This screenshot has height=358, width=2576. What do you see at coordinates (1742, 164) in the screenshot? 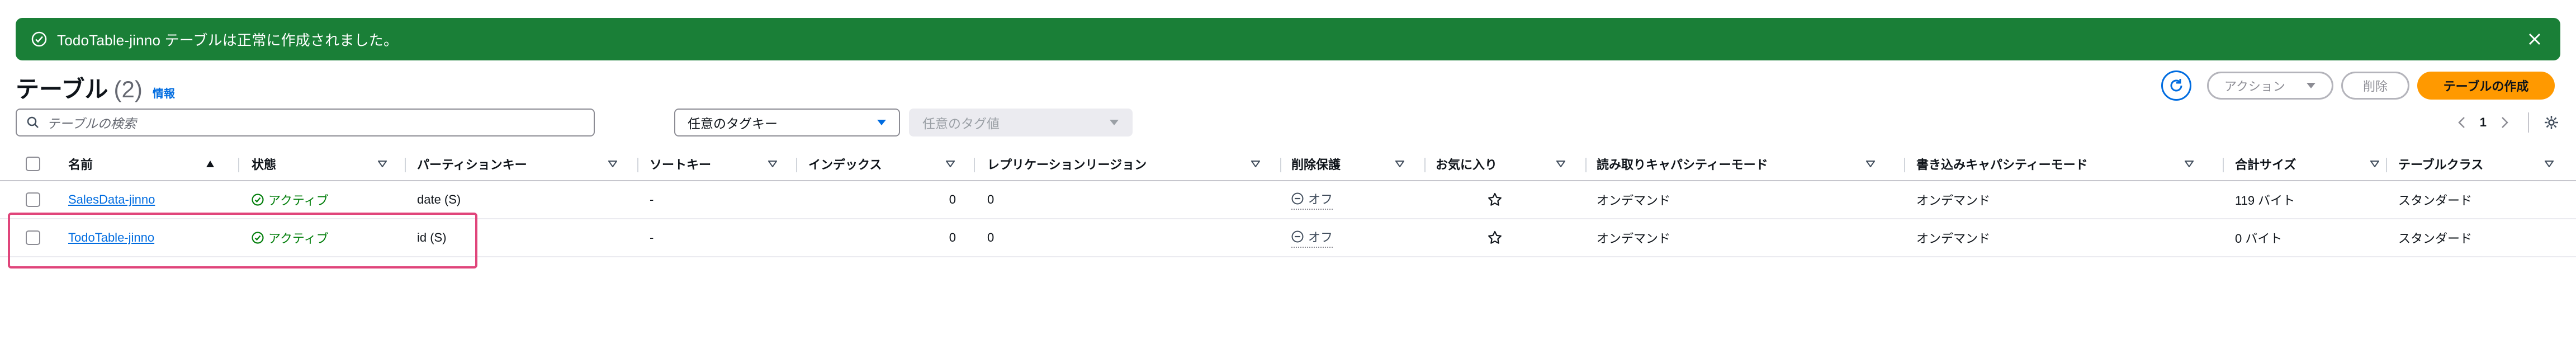
I see `col-header-read-capacity: 読み取りキャパシティーモード` at bounding box center [1742, 164].